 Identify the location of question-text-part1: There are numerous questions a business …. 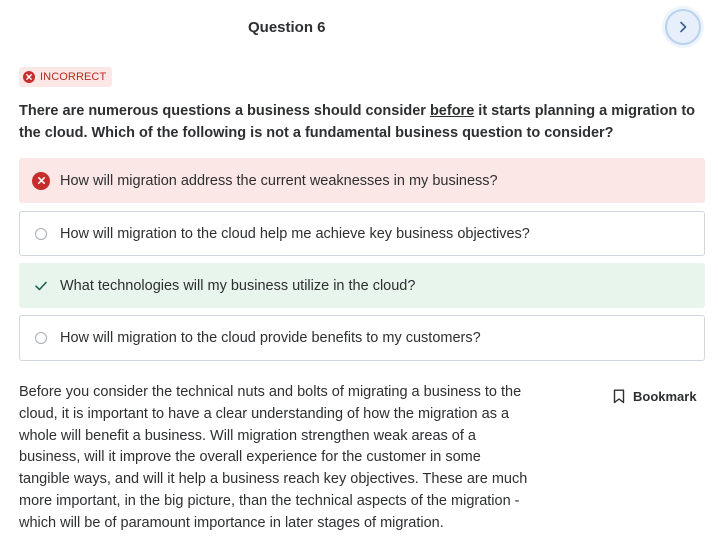
(224, 111).